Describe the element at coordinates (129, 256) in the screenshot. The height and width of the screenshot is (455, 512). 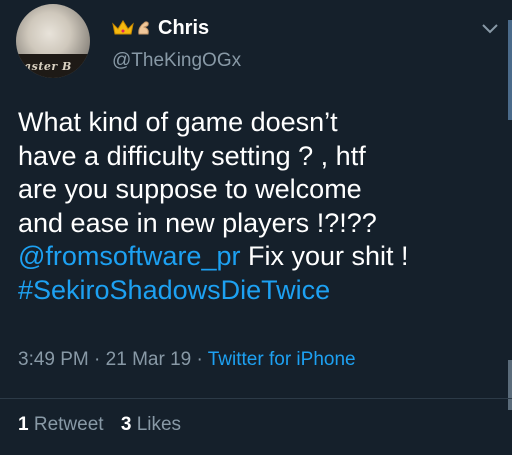
I see `mention-link: @fromsoftware_pr` at that location.